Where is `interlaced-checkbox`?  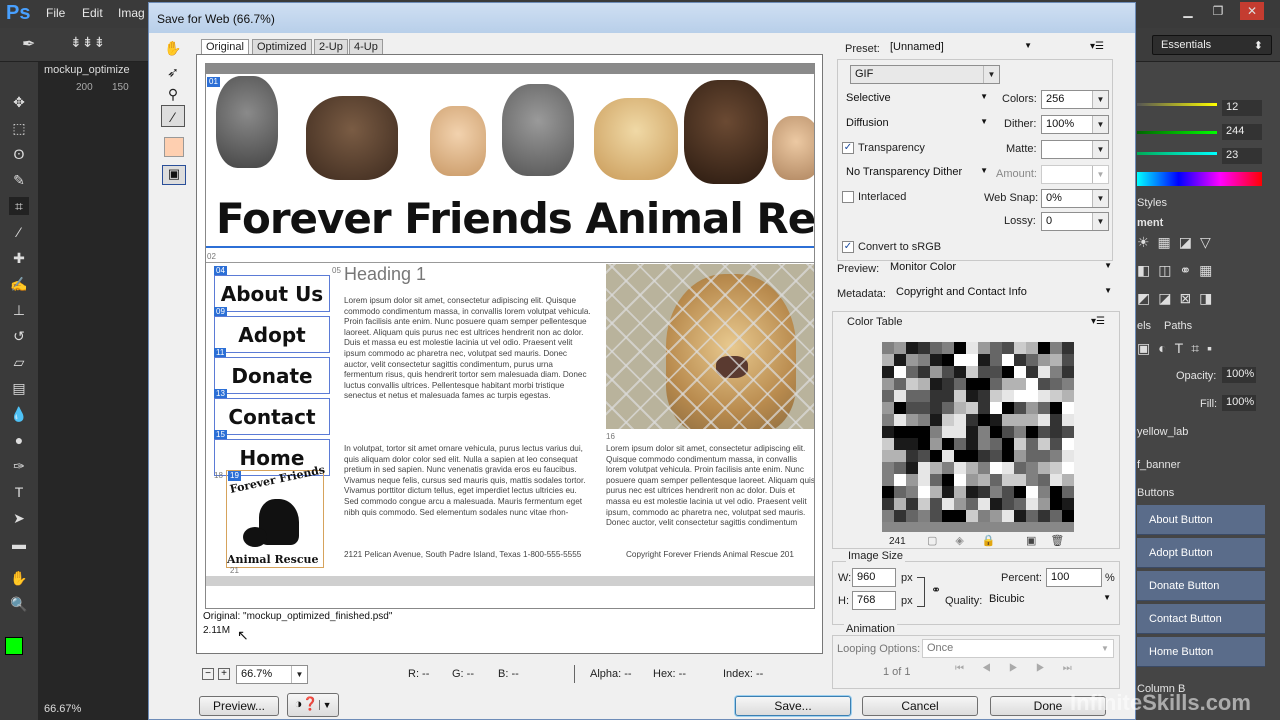 interlaced-checkbox is located at coordinates (848, 197).